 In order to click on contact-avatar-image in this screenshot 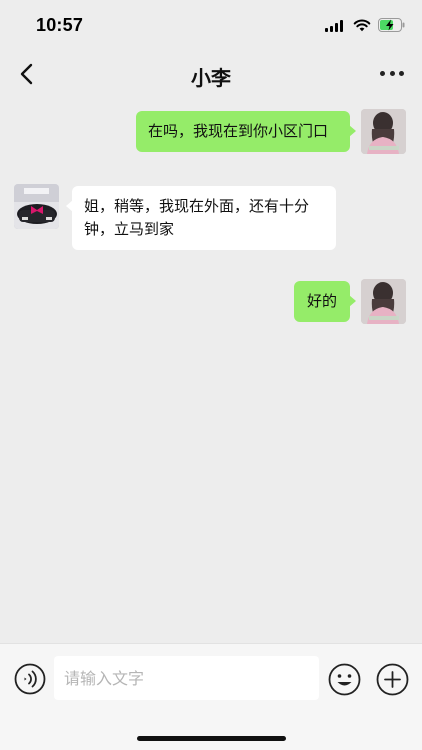, I will do `click(36, 206)`.